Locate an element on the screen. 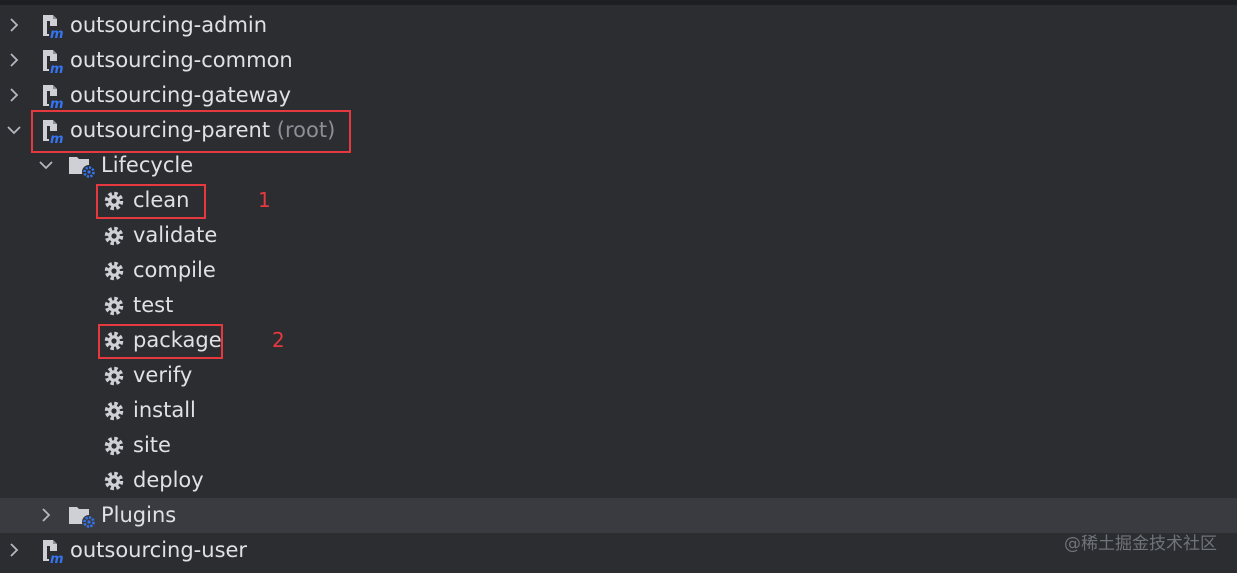 The width and height of the screenshot is (1237, 573). tree-row-lifecycle: Lifecycle is located at coordinates (618, 165).